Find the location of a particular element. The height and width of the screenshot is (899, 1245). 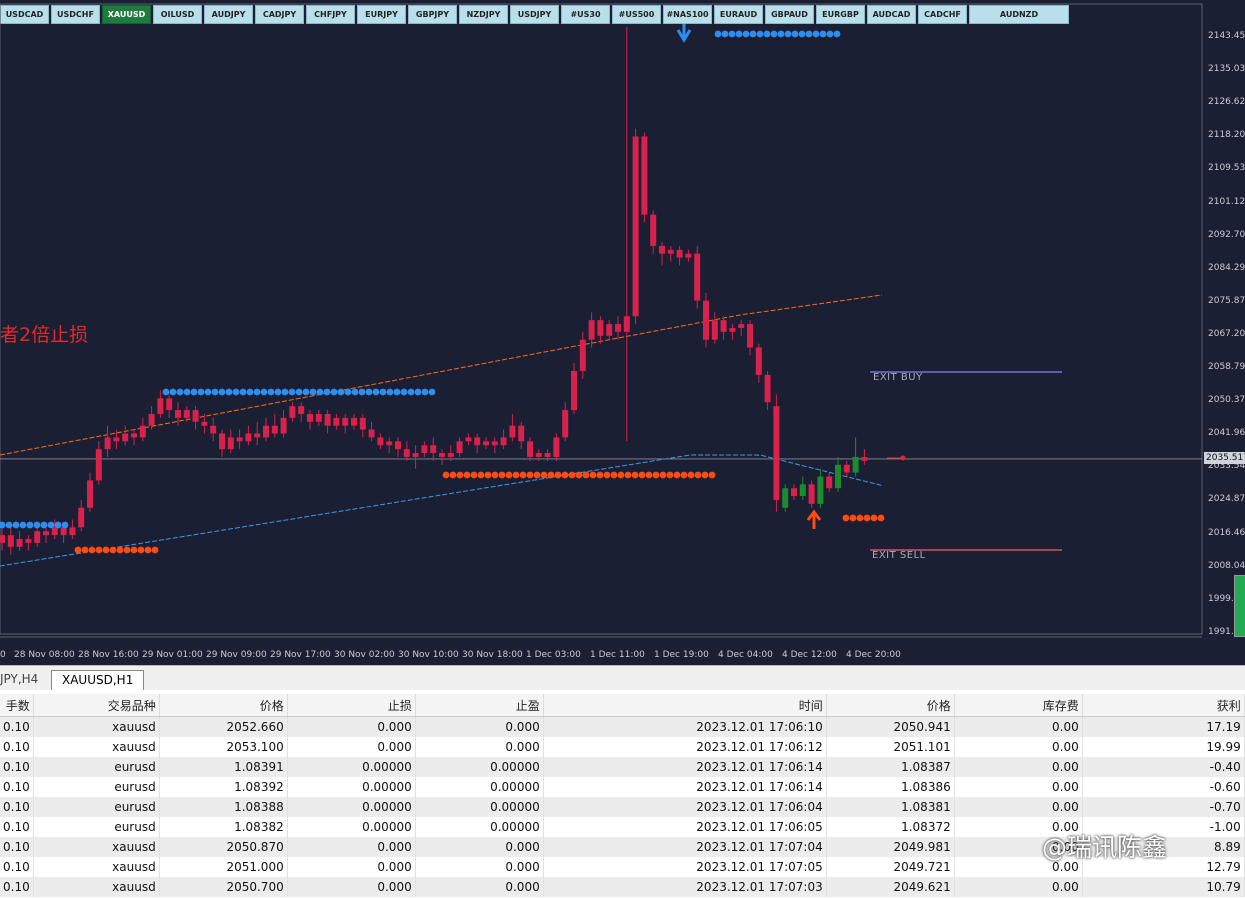

table-cell: 19.99 is located at coordinates (1163, 747).